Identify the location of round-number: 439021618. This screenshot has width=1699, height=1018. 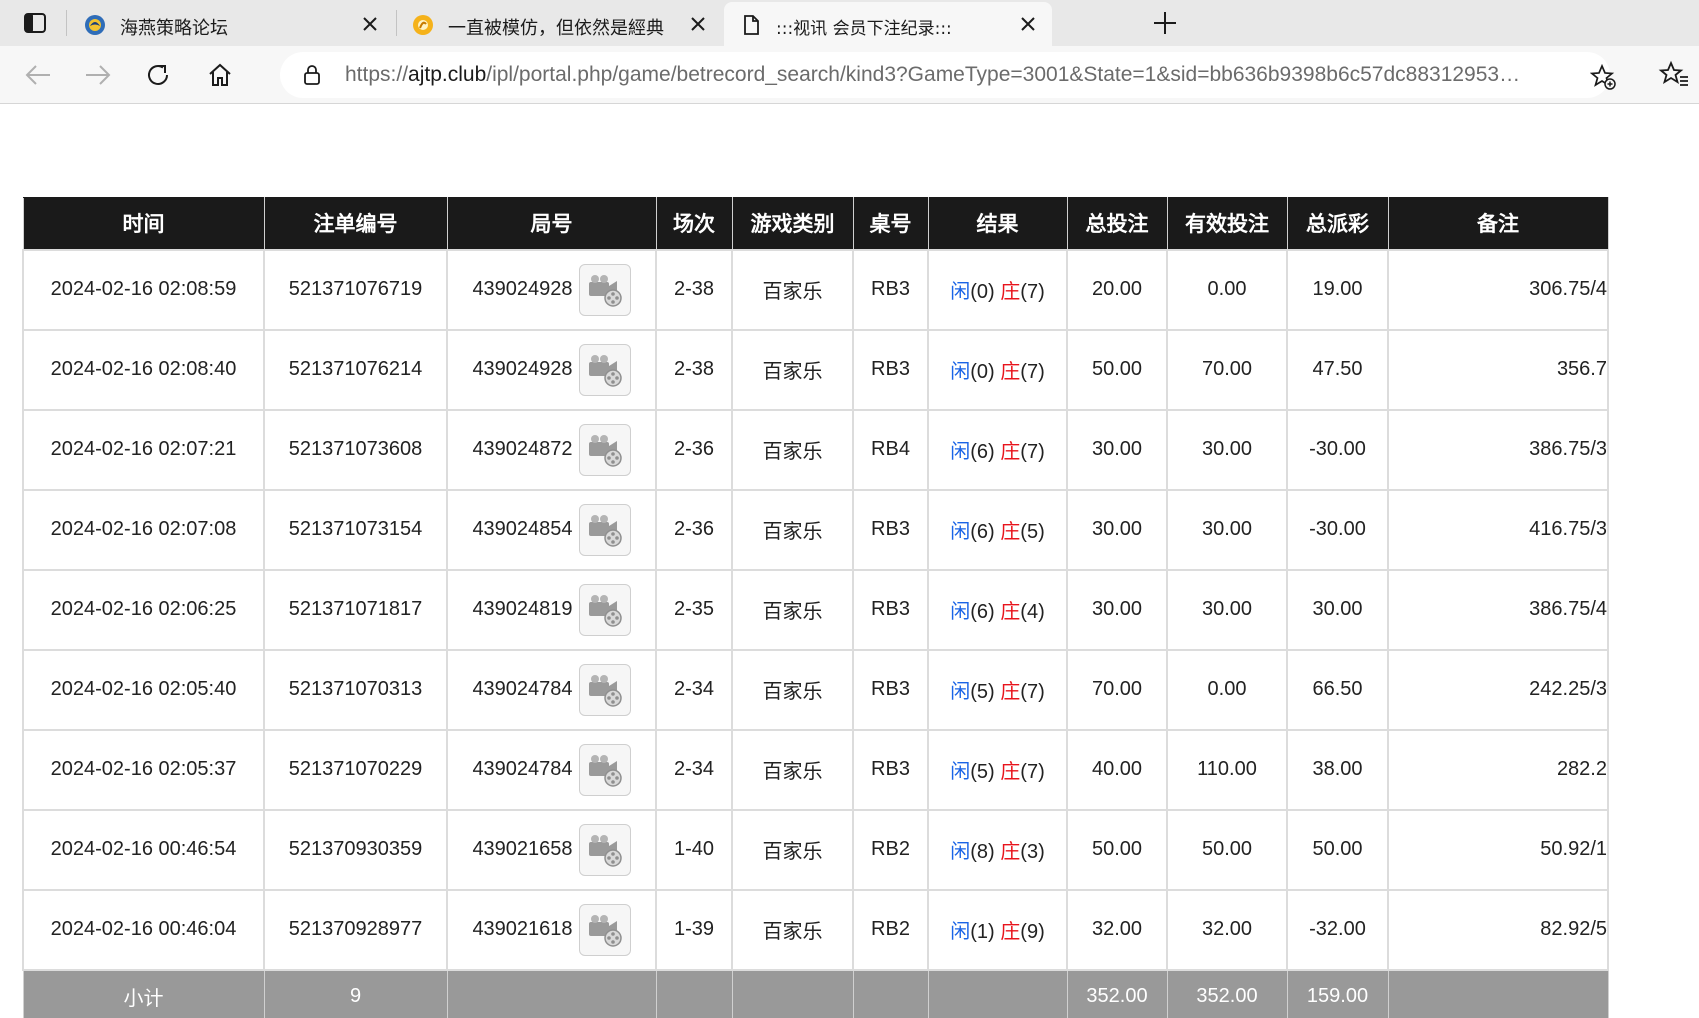
(522, 929).